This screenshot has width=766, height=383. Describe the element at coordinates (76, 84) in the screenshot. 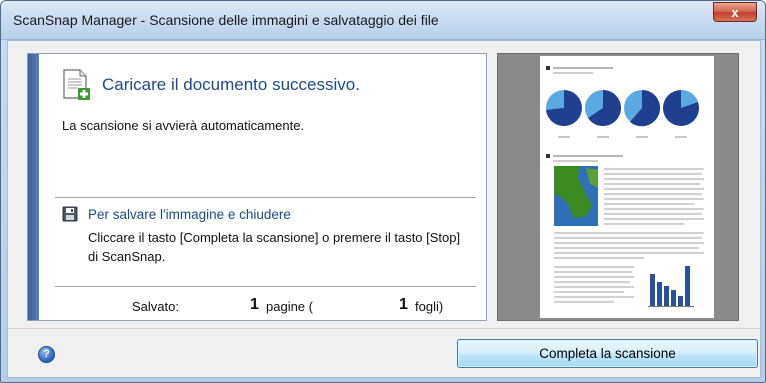

I see `document-add-icon` at that location.